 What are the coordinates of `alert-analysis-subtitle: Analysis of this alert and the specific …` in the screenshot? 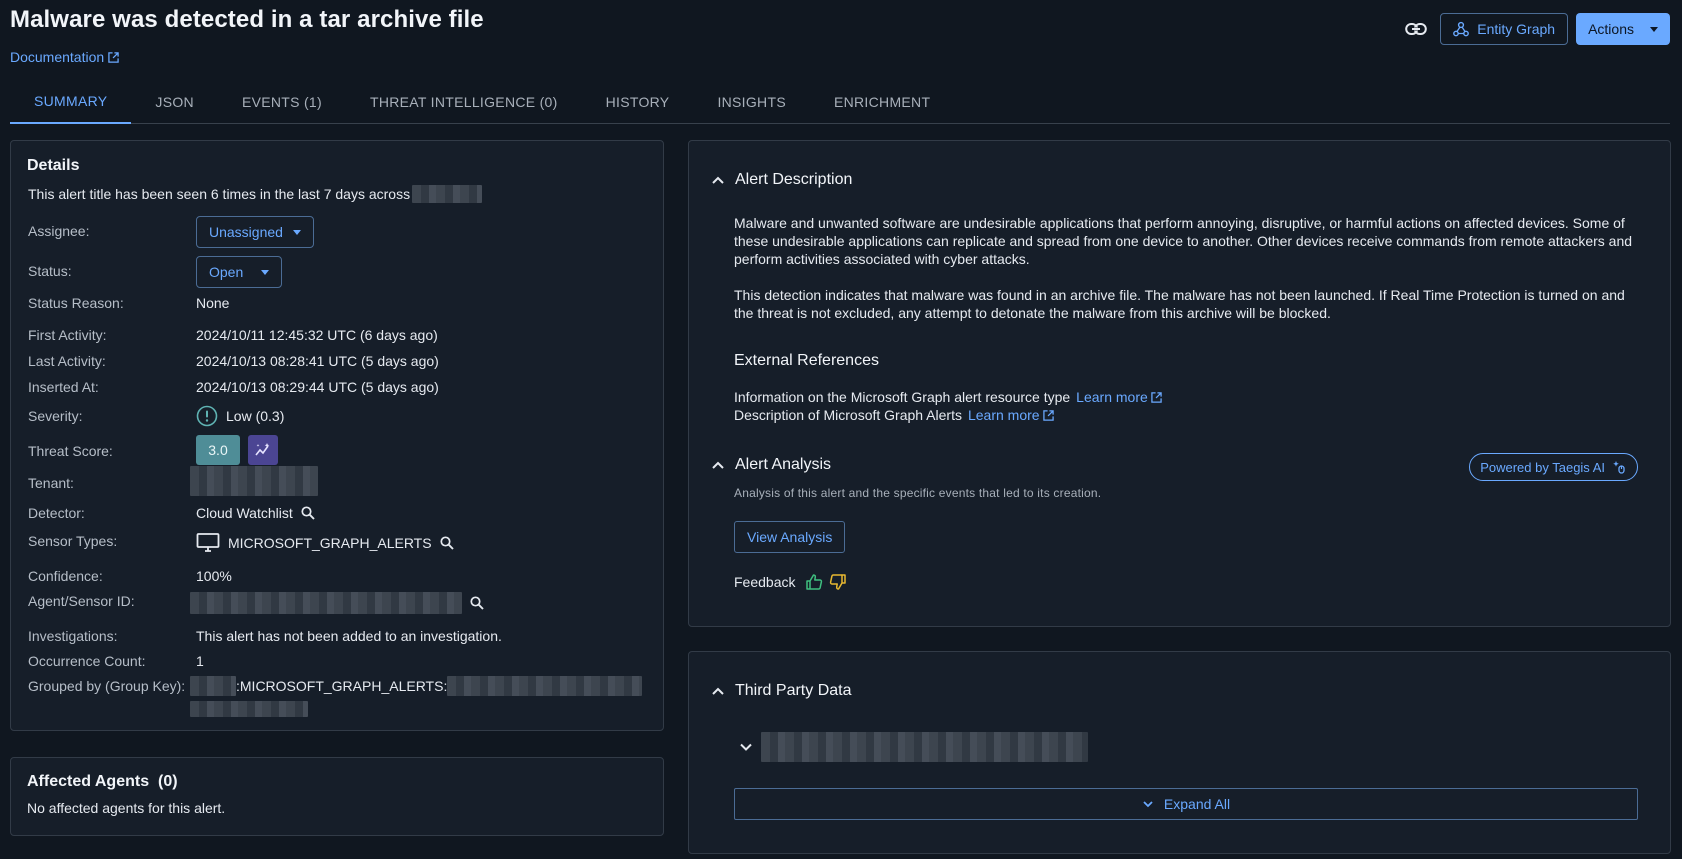 It's located at (918, 493).